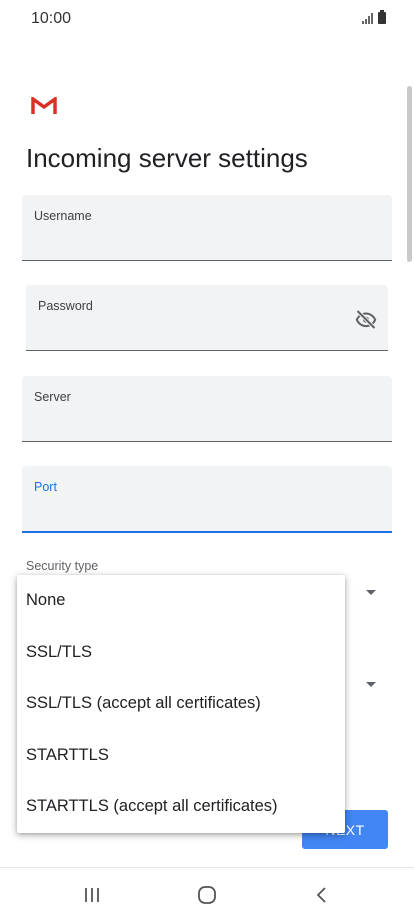  I want to click on gmail-logo, so click(44, 105).